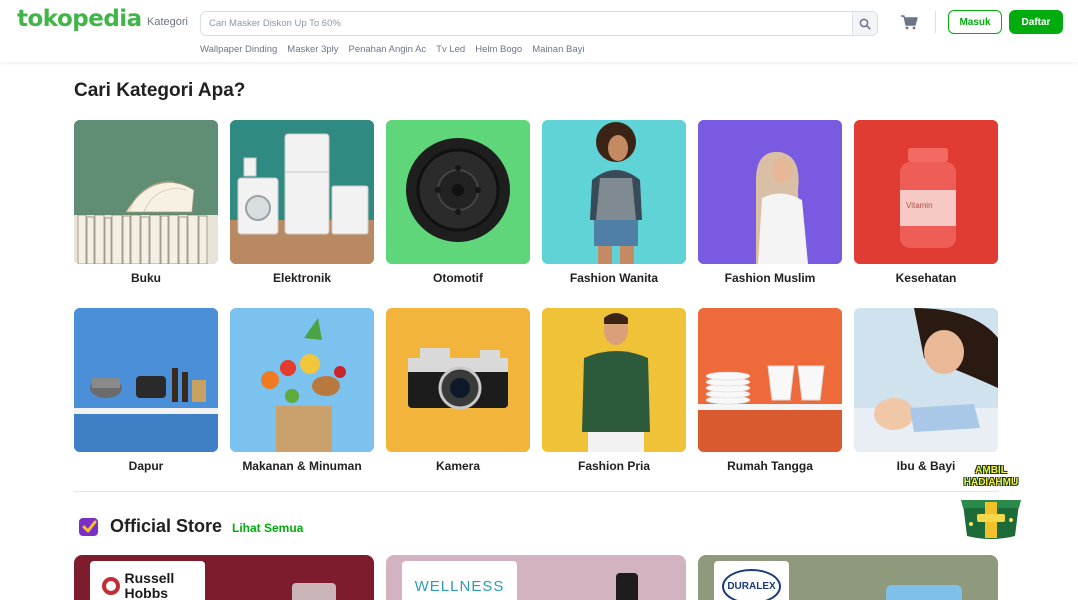 The height and width of the screenshot is (600, 1078). What do you see at coordinates (848, 577) in the screenshot?
I see `store-card-duralex: DURALEX` at bounding box center [848, 577].